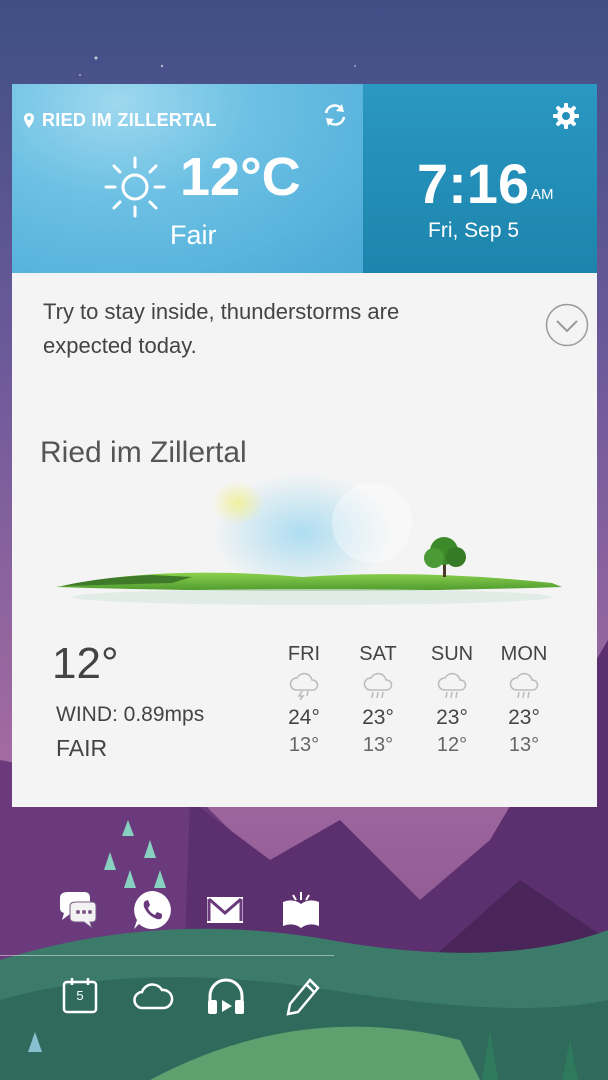  I want to click on clock-ampm: AM, so click(542, 194).